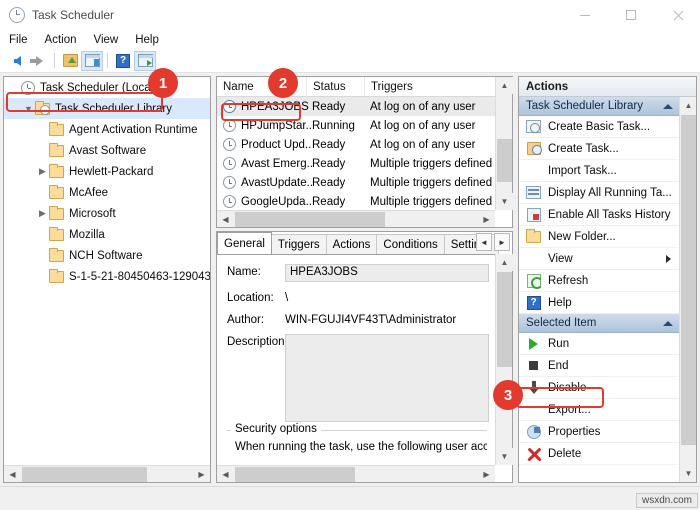 The image size is (700, 510). I want to click on tree-item-hewlett-packard: ▶ Hewlett-Packard, so click(107, 171).